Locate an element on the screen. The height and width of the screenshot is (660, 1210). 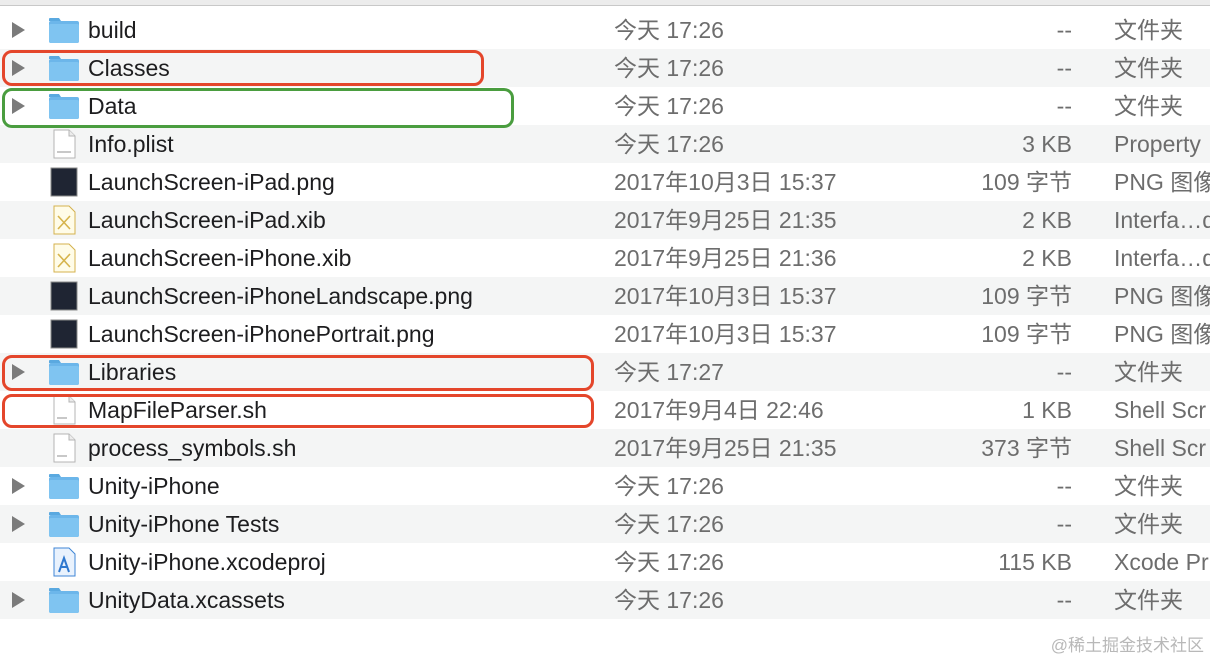
file-name: Info.plist is located at coordinates (131, 144).